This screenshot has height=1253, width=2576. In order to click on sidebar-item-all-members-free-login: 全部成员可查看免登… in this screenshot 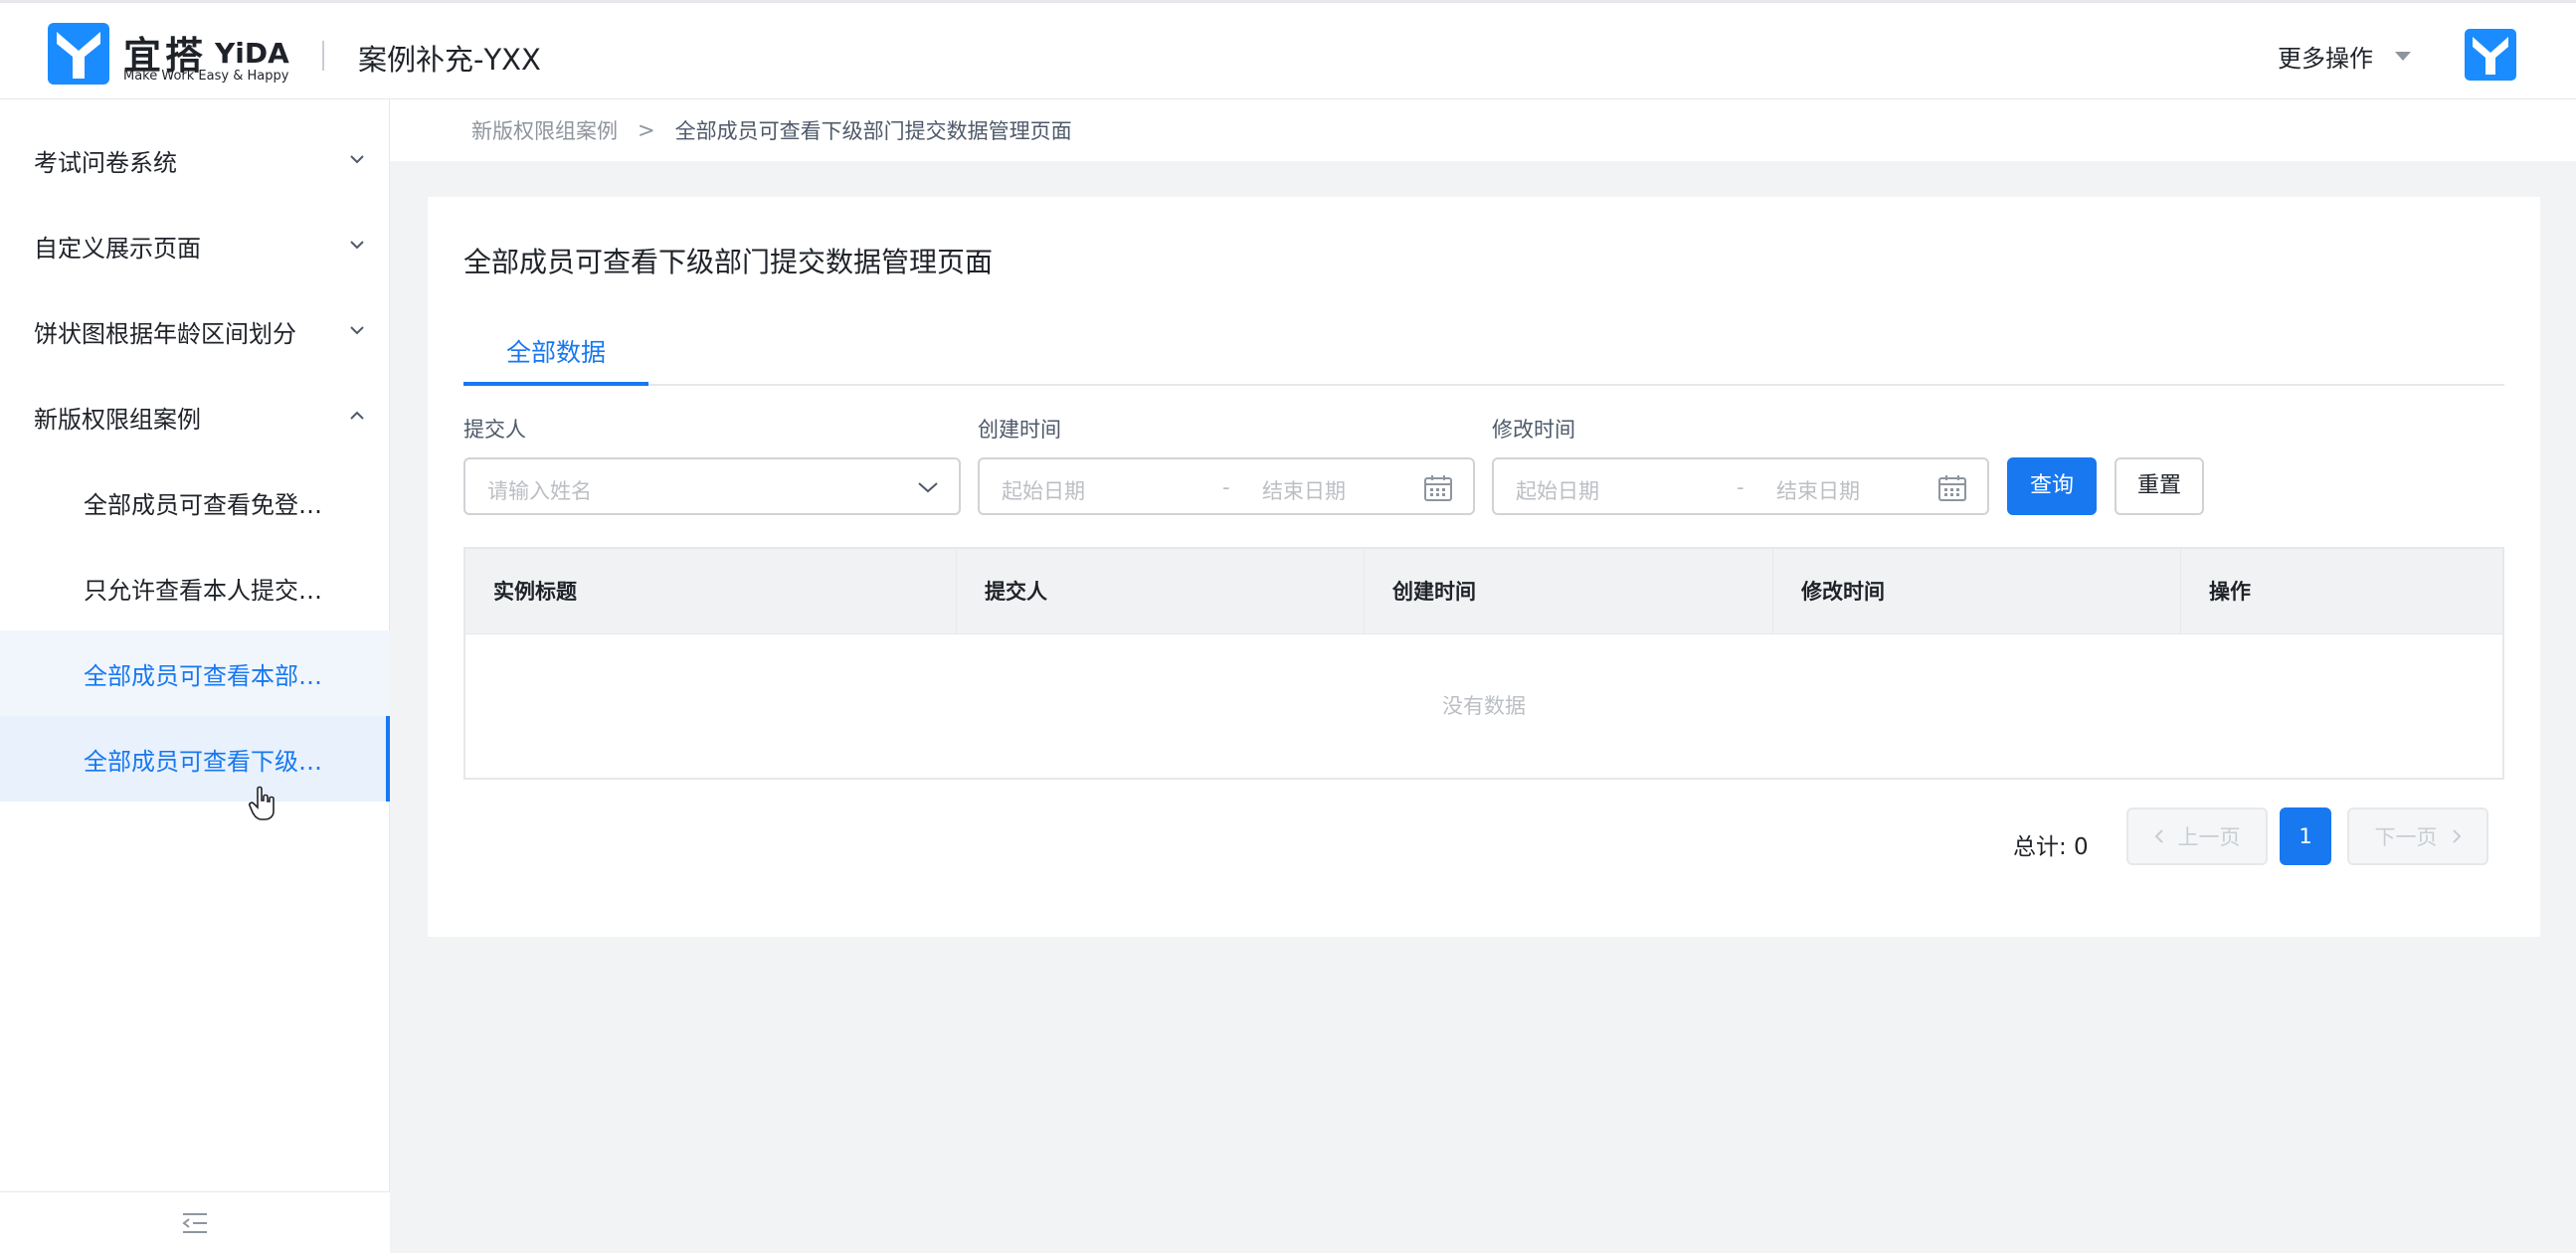, I will do `click(195, 502)`.